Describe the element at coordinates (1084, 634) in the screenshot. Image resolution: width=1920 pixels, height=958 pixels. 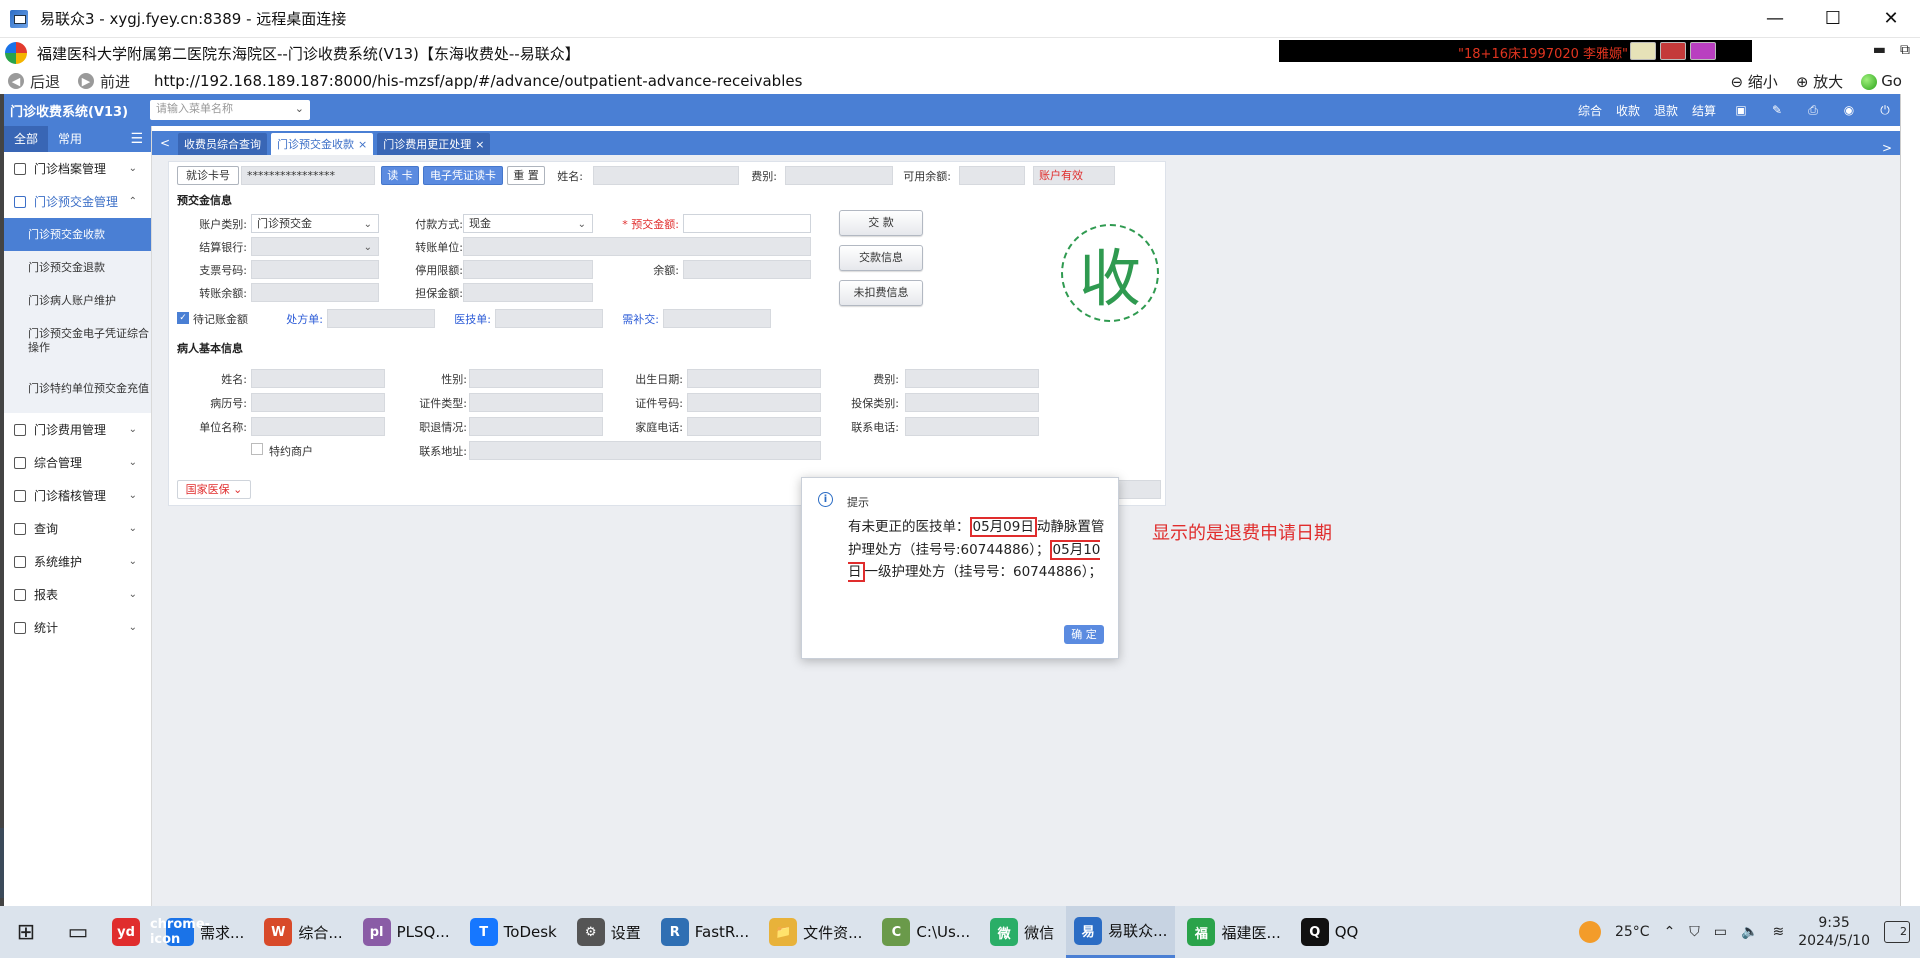
I see `ok-button: 确 定` at that location.